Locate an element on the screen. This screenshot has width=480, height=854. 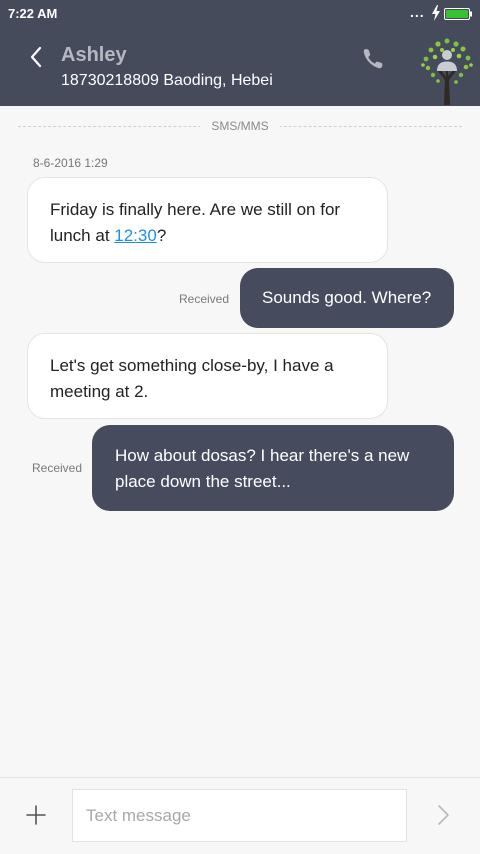
conversation-header: Ashley 18730218809 Baoding, Hebei is located at coordinates (240, 67).